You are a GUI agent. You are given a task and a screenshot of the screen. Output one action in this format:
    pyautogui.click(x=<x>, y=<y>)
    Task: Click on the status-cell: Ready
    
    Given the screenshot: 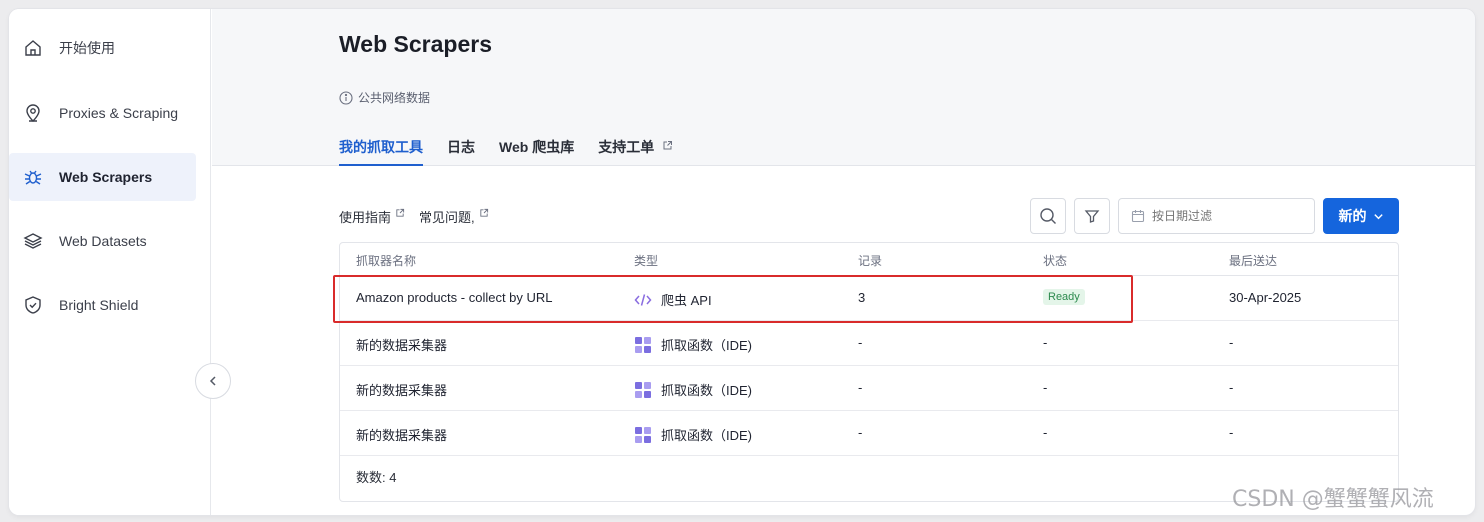 What is the action you would take?
    pyautogui.click(x=1064, y=297)
    